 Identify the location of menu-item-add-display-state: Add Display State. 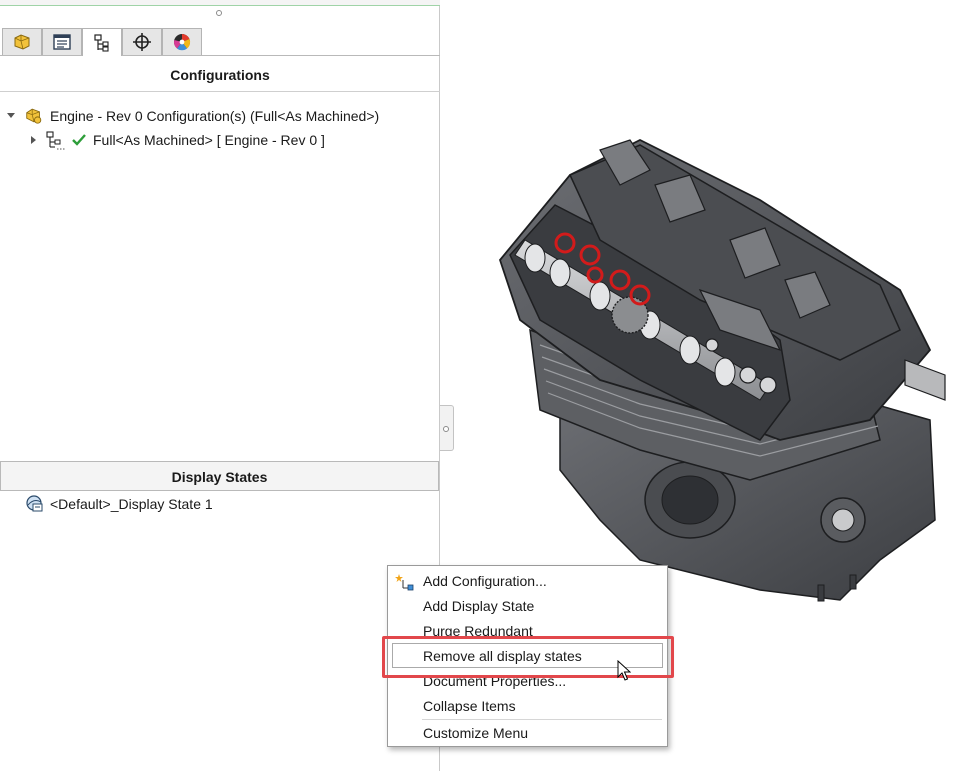
(527, 606).